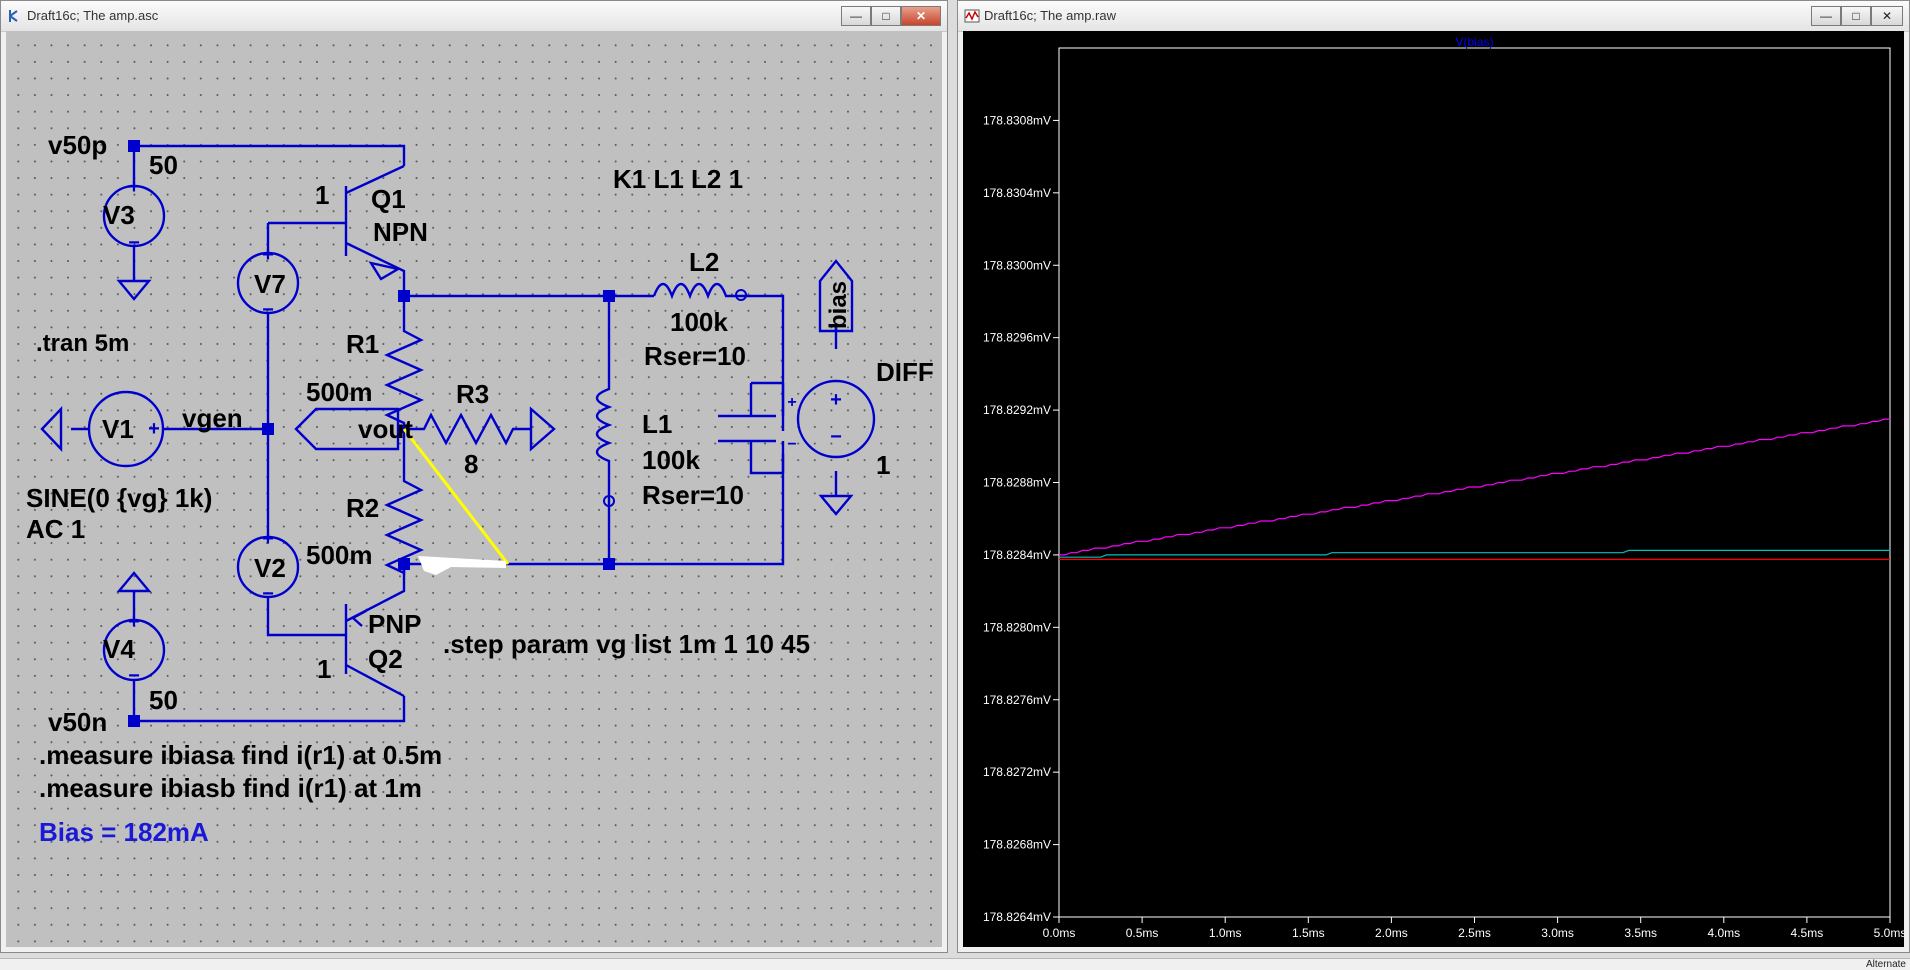 This screenshot has width=1910, height=970. What do you see at coordinates (385, 659) in the screenshot?
I see `label-q2: Q2` at bounding box center [385, 659].